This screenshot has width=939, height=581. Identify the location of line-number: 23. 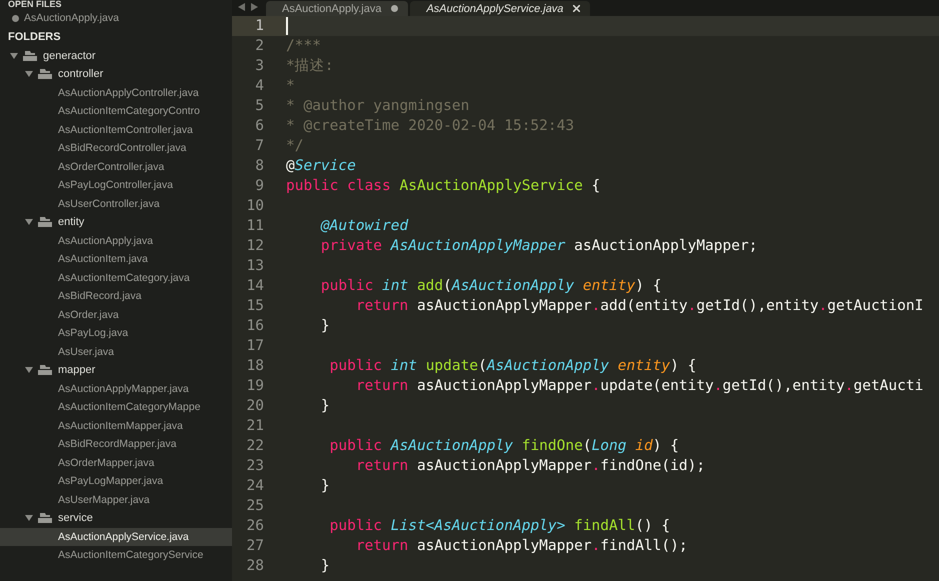
(255, 466).